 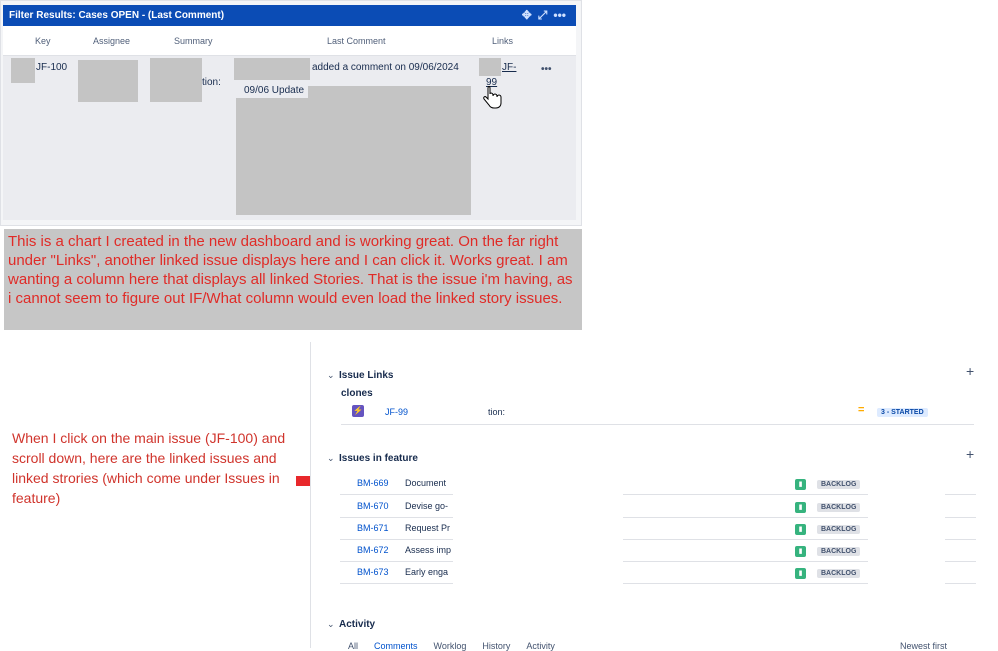 I want to click on linked-issue-link-a: JF-, so click(x=509, y=67).